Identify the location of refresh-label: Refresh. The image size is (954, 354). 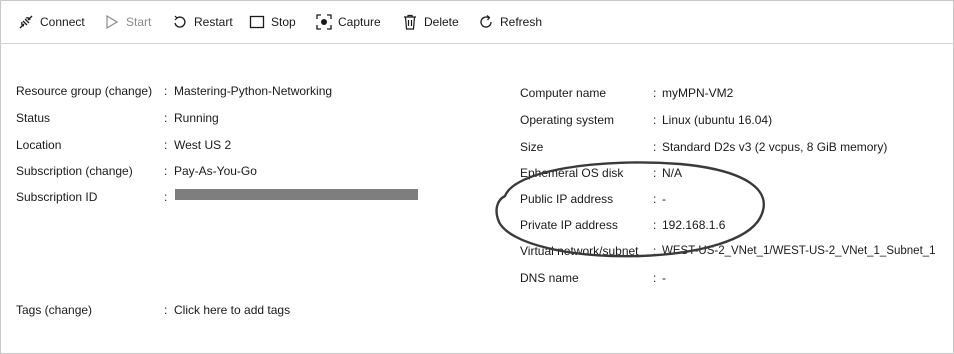
(521, 22).